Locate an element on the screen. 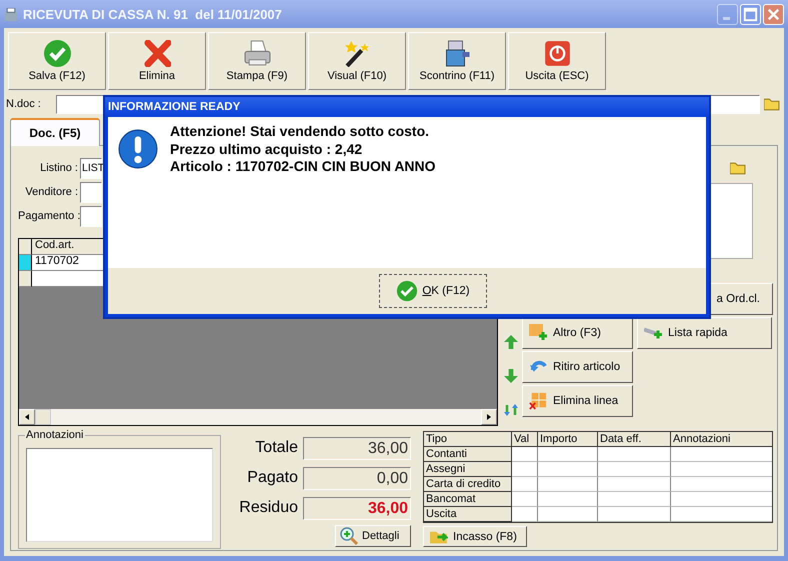 This screenshot has width=788, height=561. field-label: N.doc : is located at coordinates (24, 104).